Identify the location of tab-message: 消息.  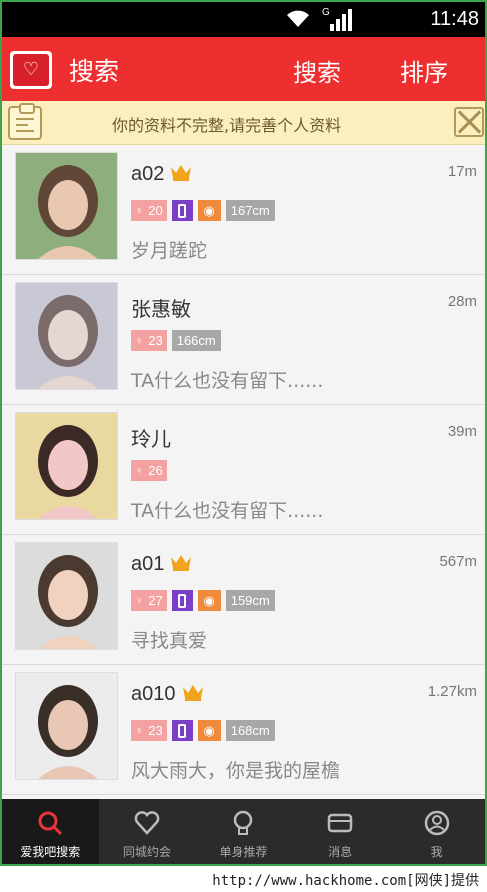
(340, 831).